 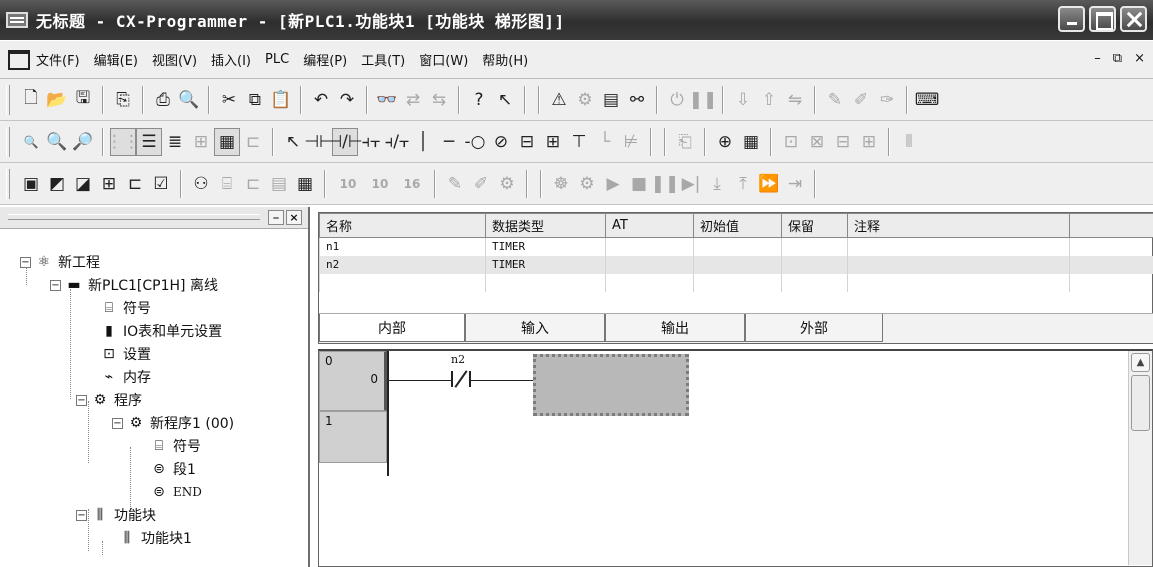 I want to click on fast-forward-icon: ⏩, so click(x=769, y=184).